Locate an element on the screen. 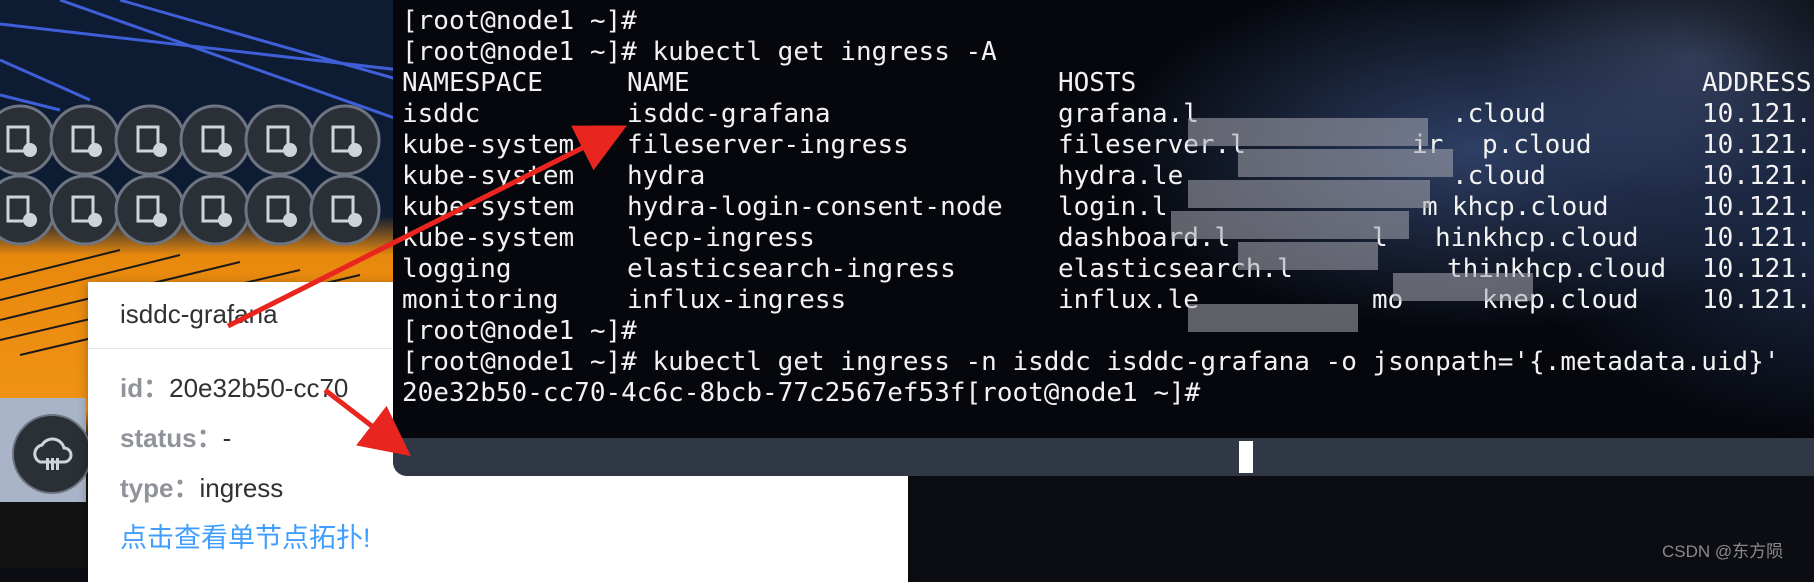  watermark: CSDN @东方陨 is located at coordinates (1723, 551).